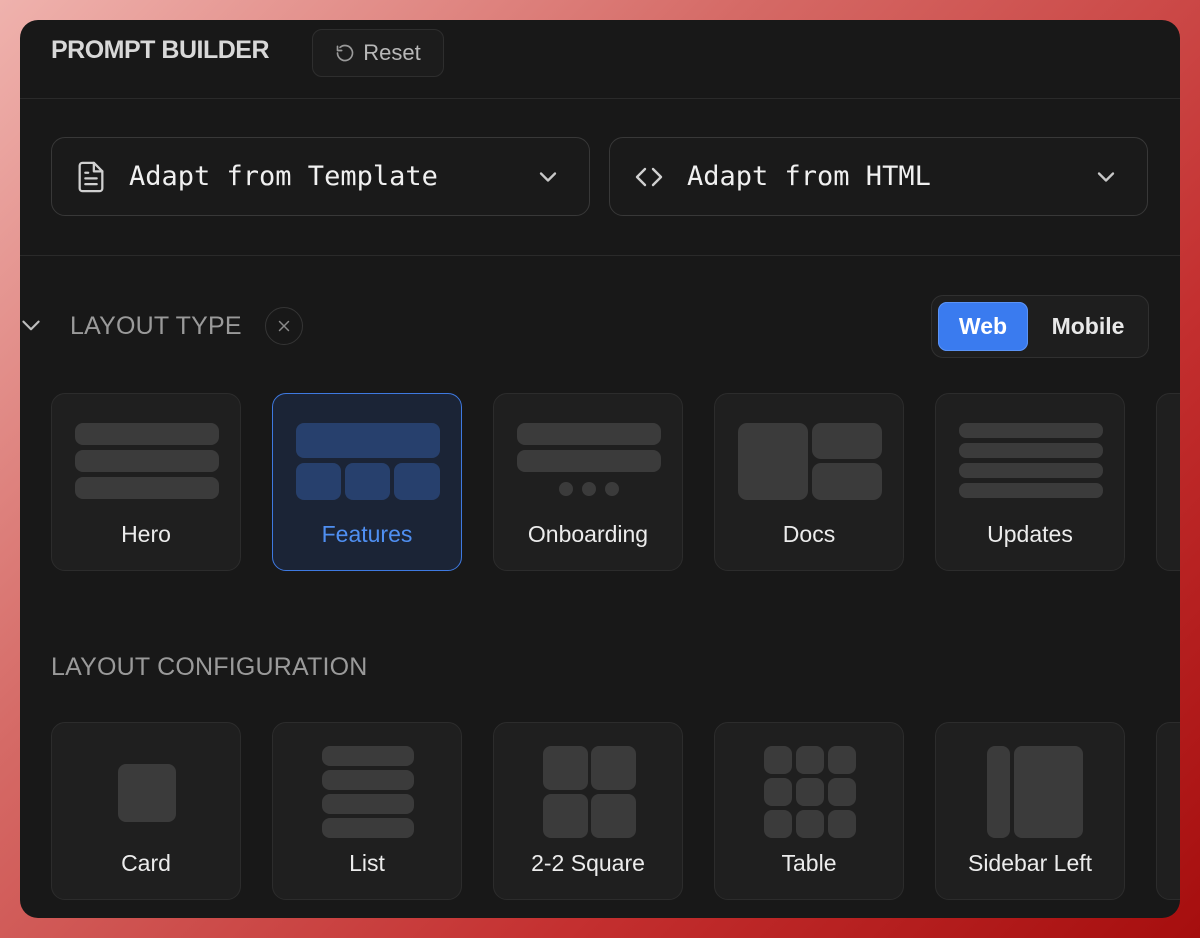  I want to click on layout-type-card-docs: Docs, so click(809, 482).